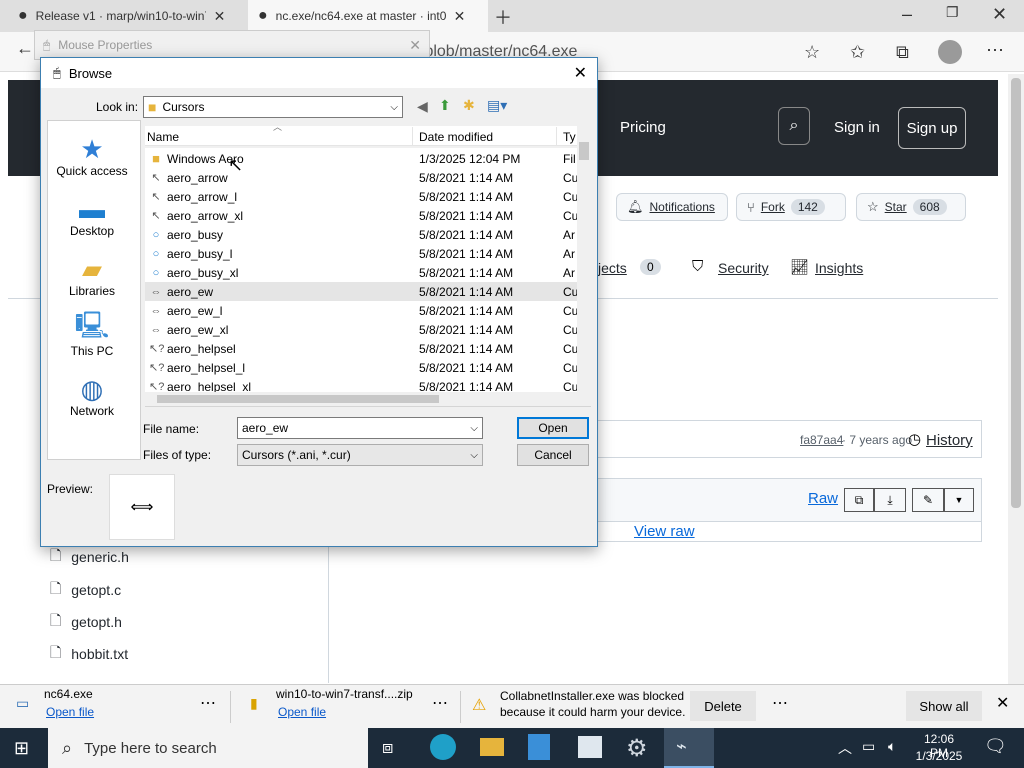 The image size is (1024, 768). I want to click on page-scrollbar, so click(1016, 379).